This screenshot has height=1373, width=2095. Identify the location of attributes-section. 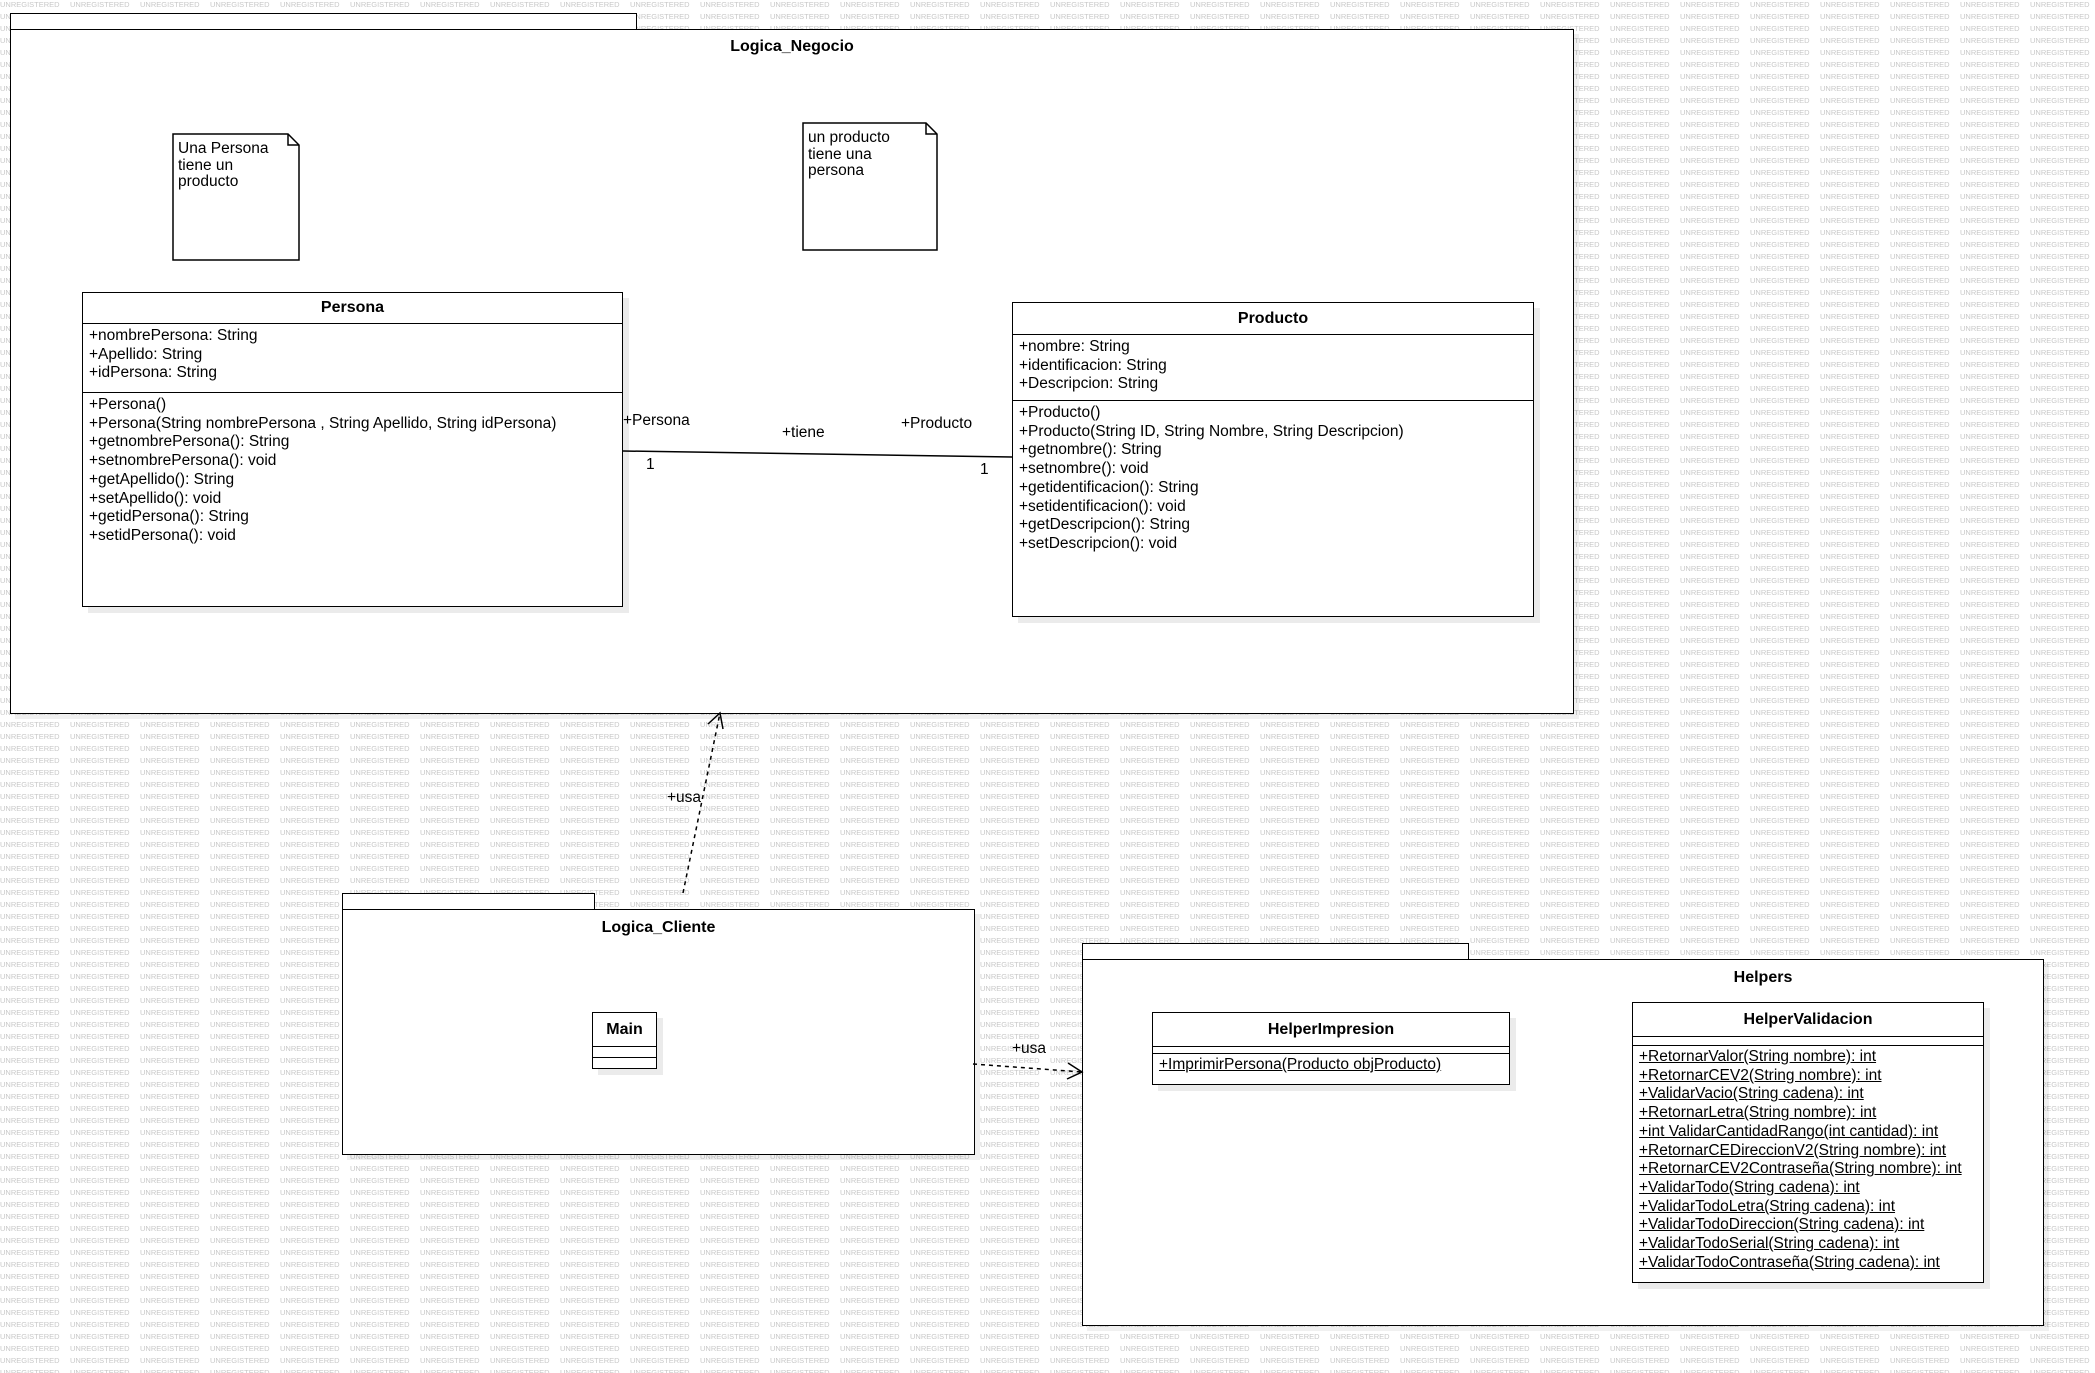
(1808, 1041).